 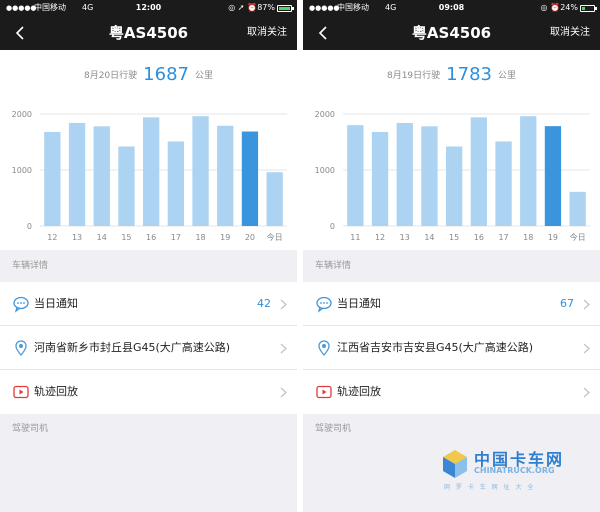 I want to click on daily-notice-count: 67, so click(x=567, y=303).